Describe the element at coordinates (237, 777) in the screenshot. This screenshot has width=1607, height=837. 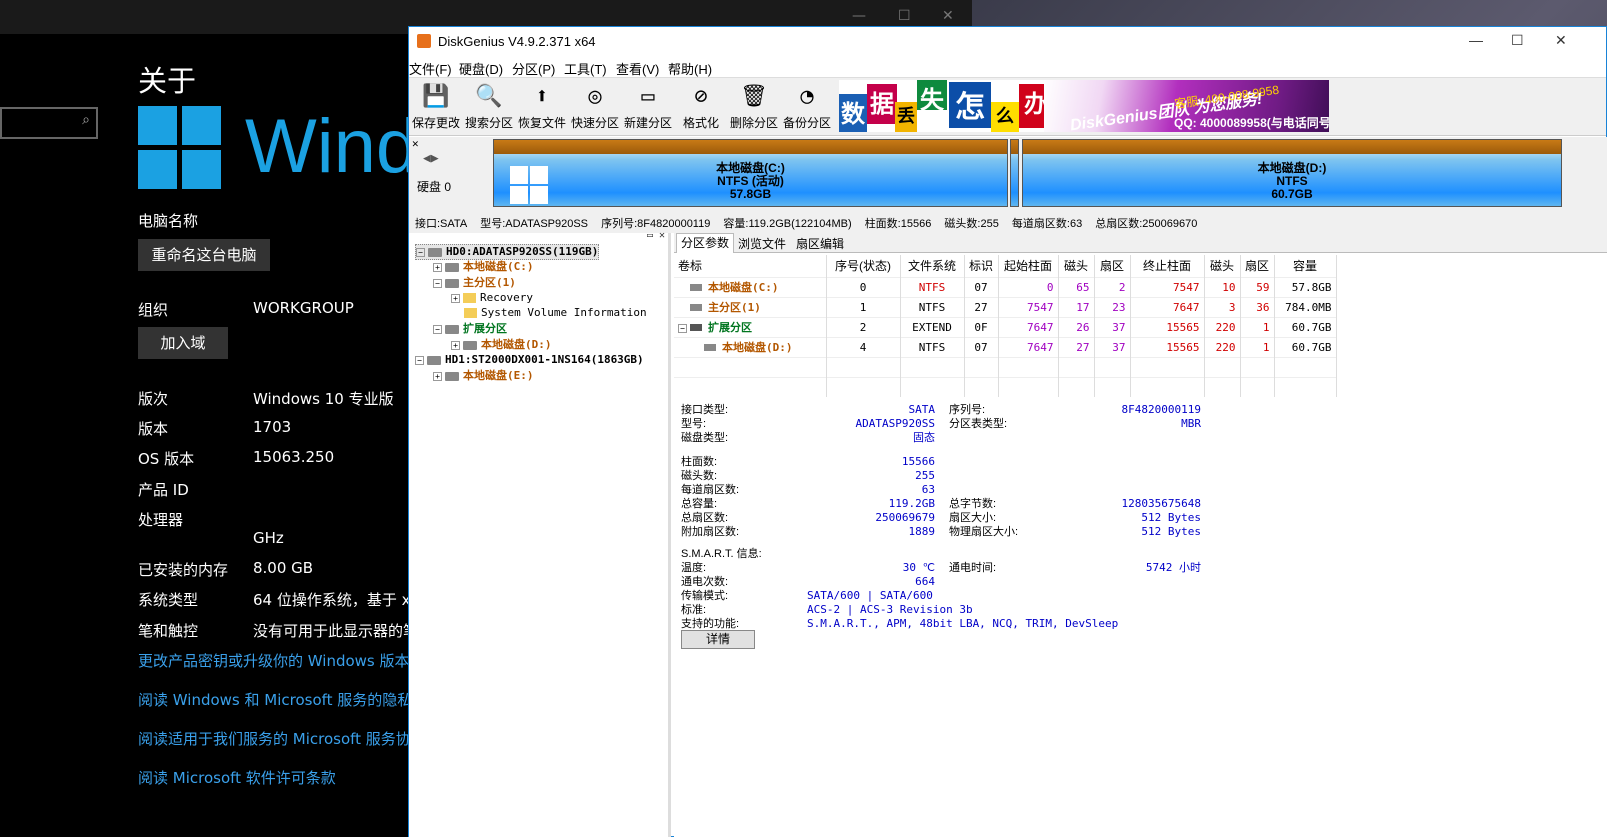
I see `license-terms-link: 阅读 Microsoft 软件许可条款` at that location.